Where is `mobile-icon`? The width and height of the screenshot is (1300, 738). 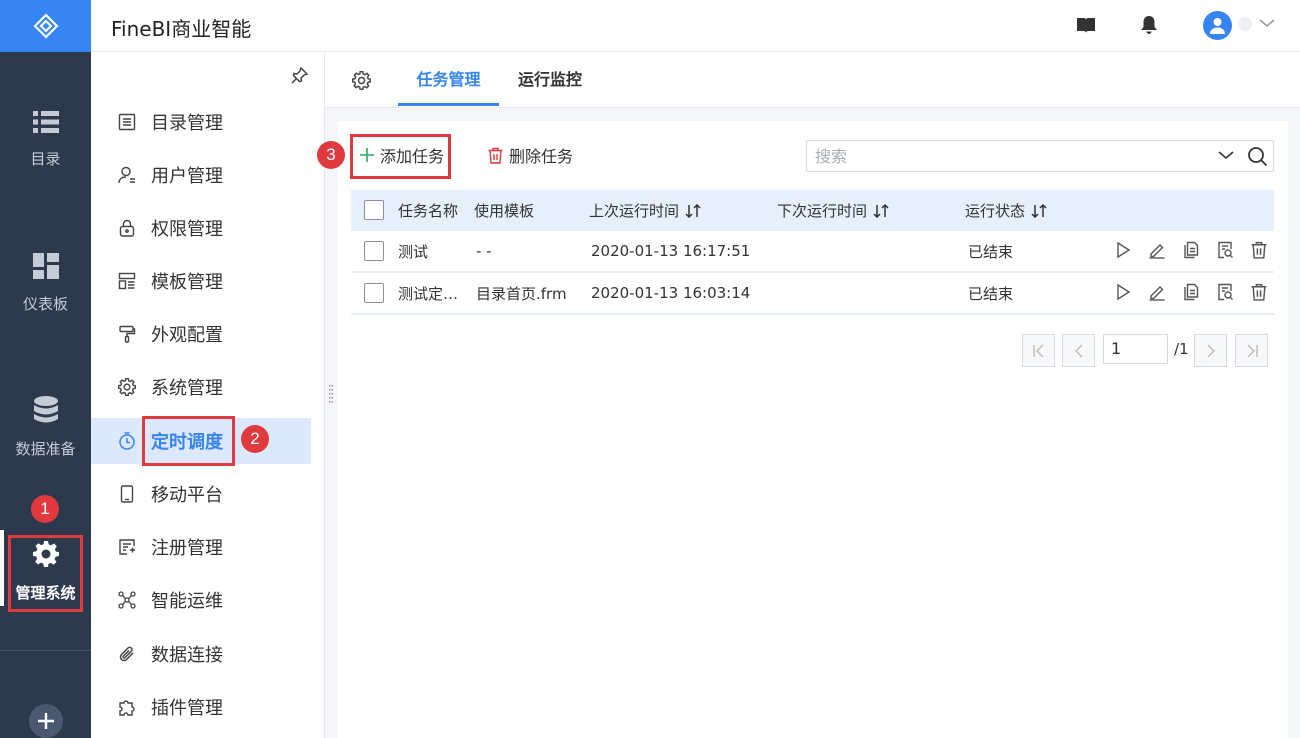 mobile-icon is located at coordinates (127, 494).